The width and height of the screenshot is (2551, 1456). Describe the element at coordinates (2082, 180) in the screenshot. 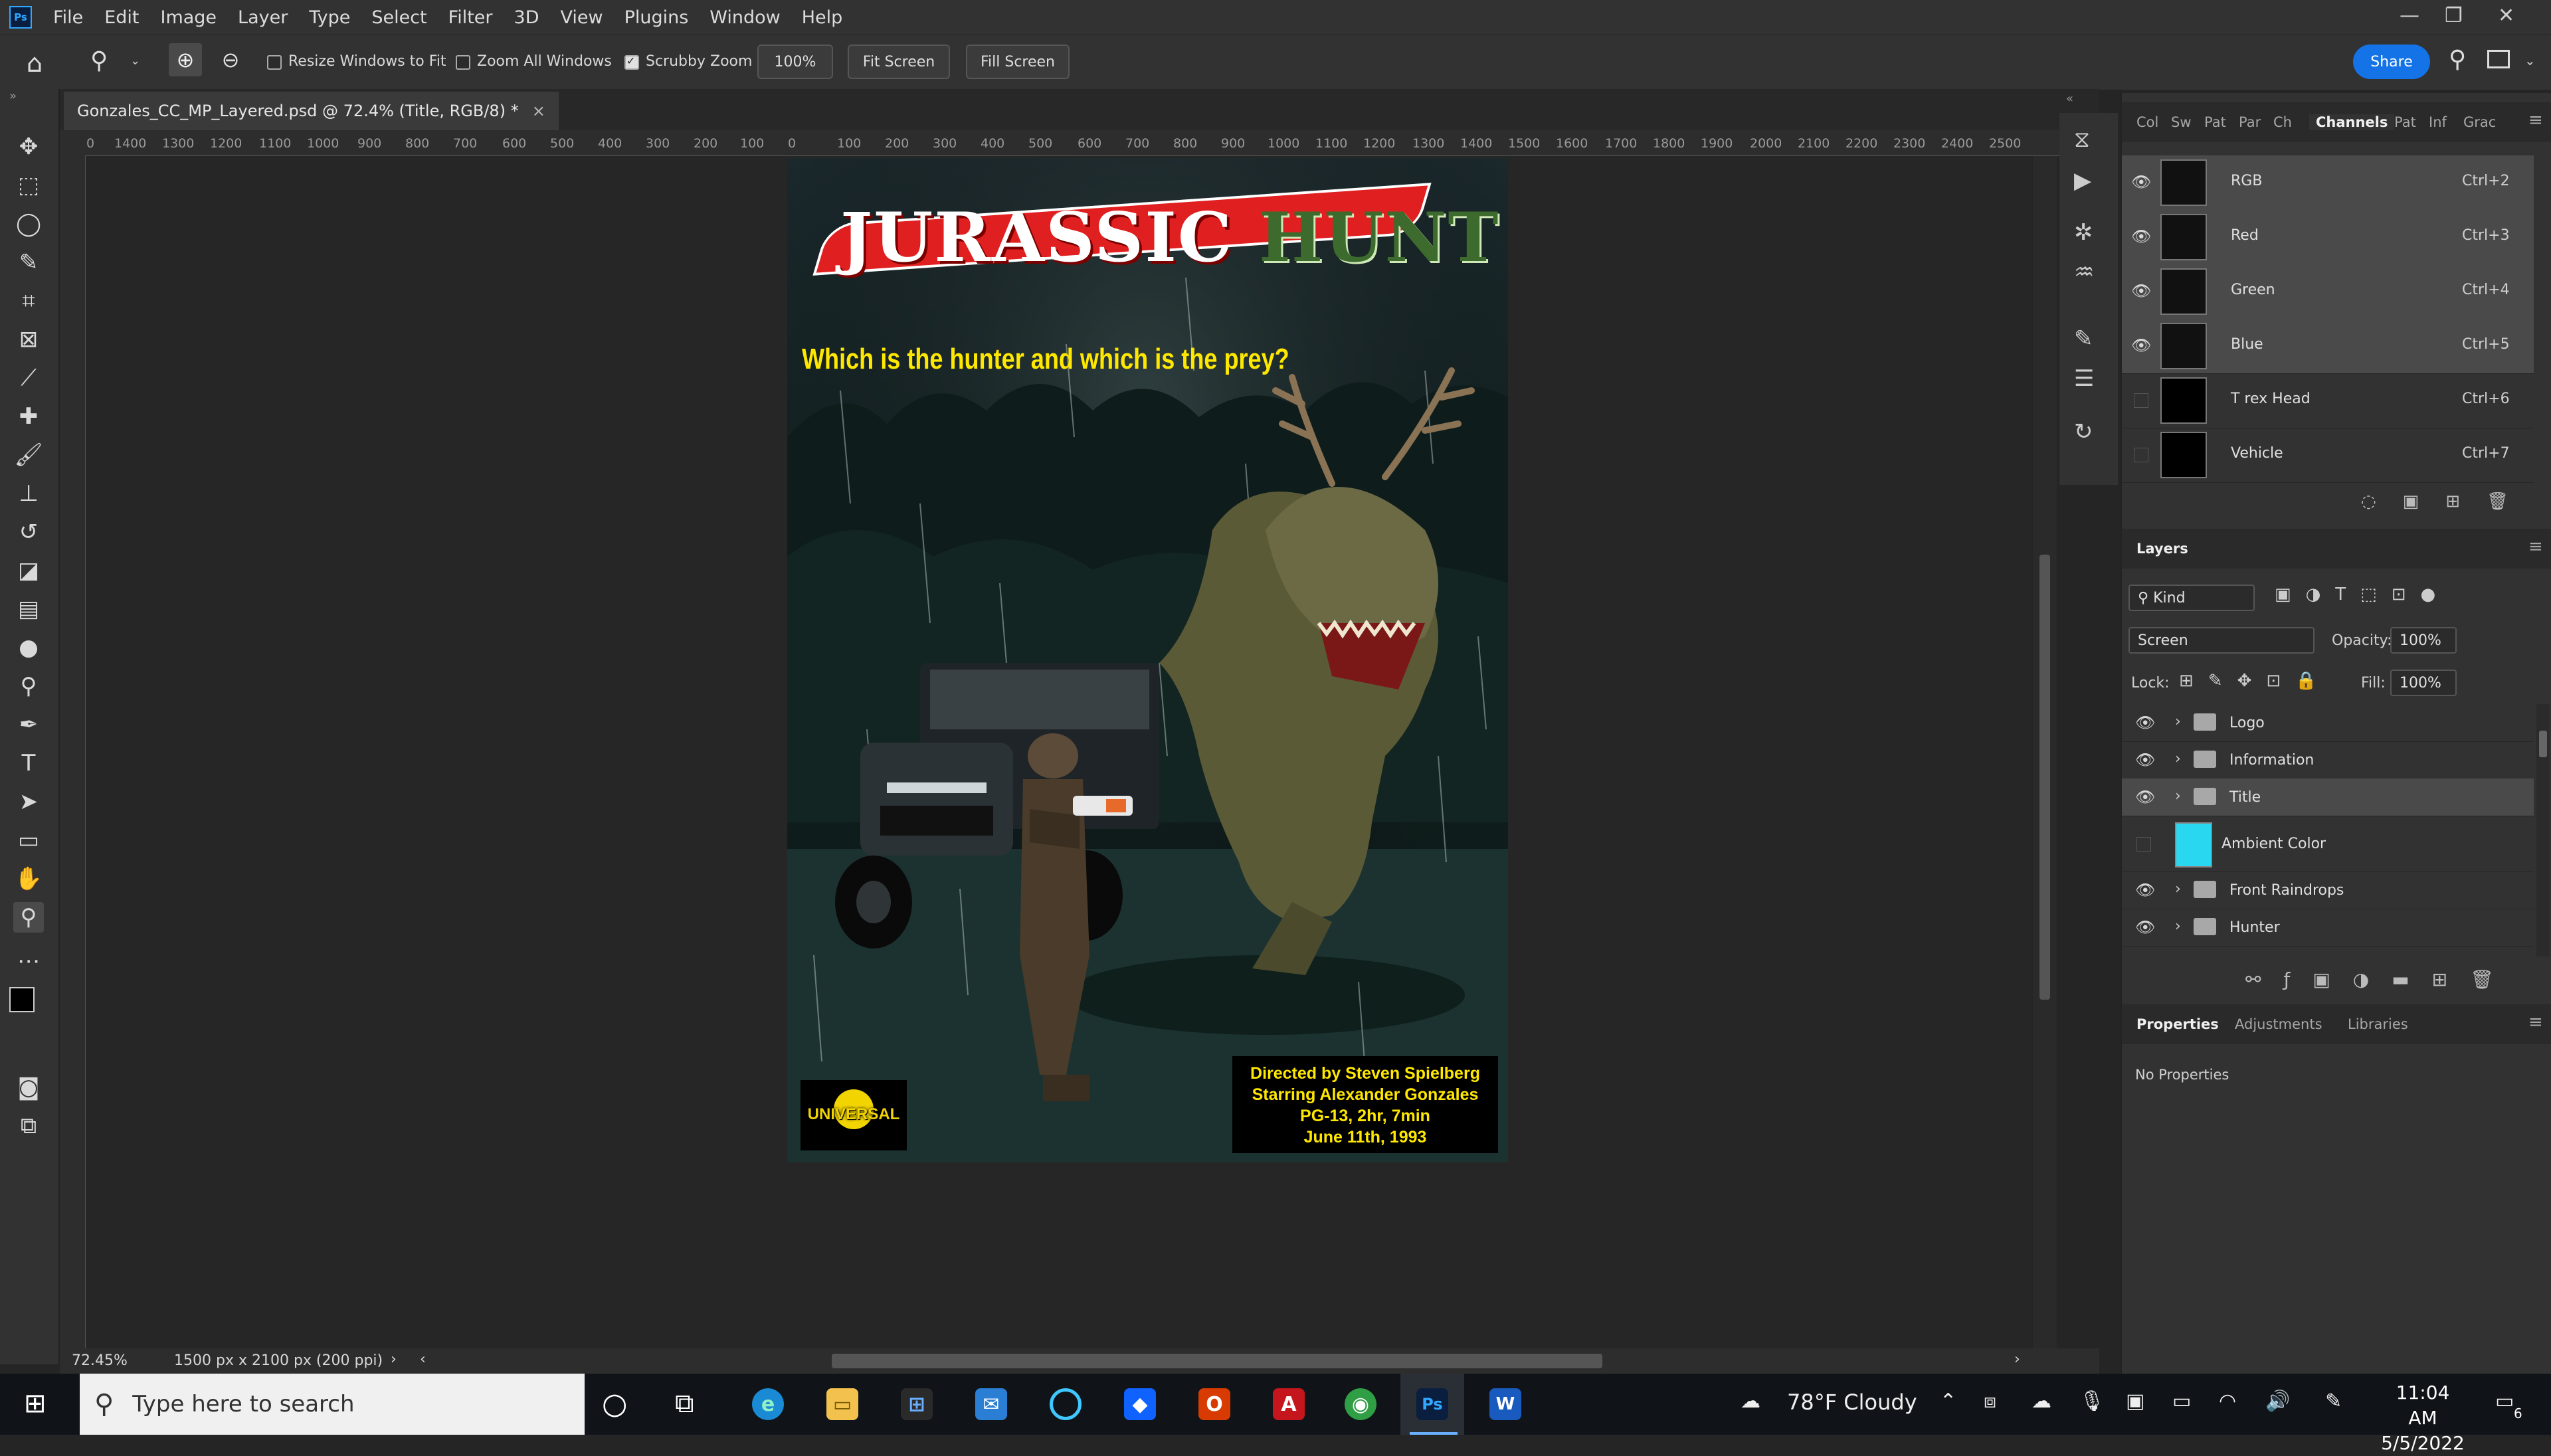

I see `actions-panel-icon: ▶` at that location.